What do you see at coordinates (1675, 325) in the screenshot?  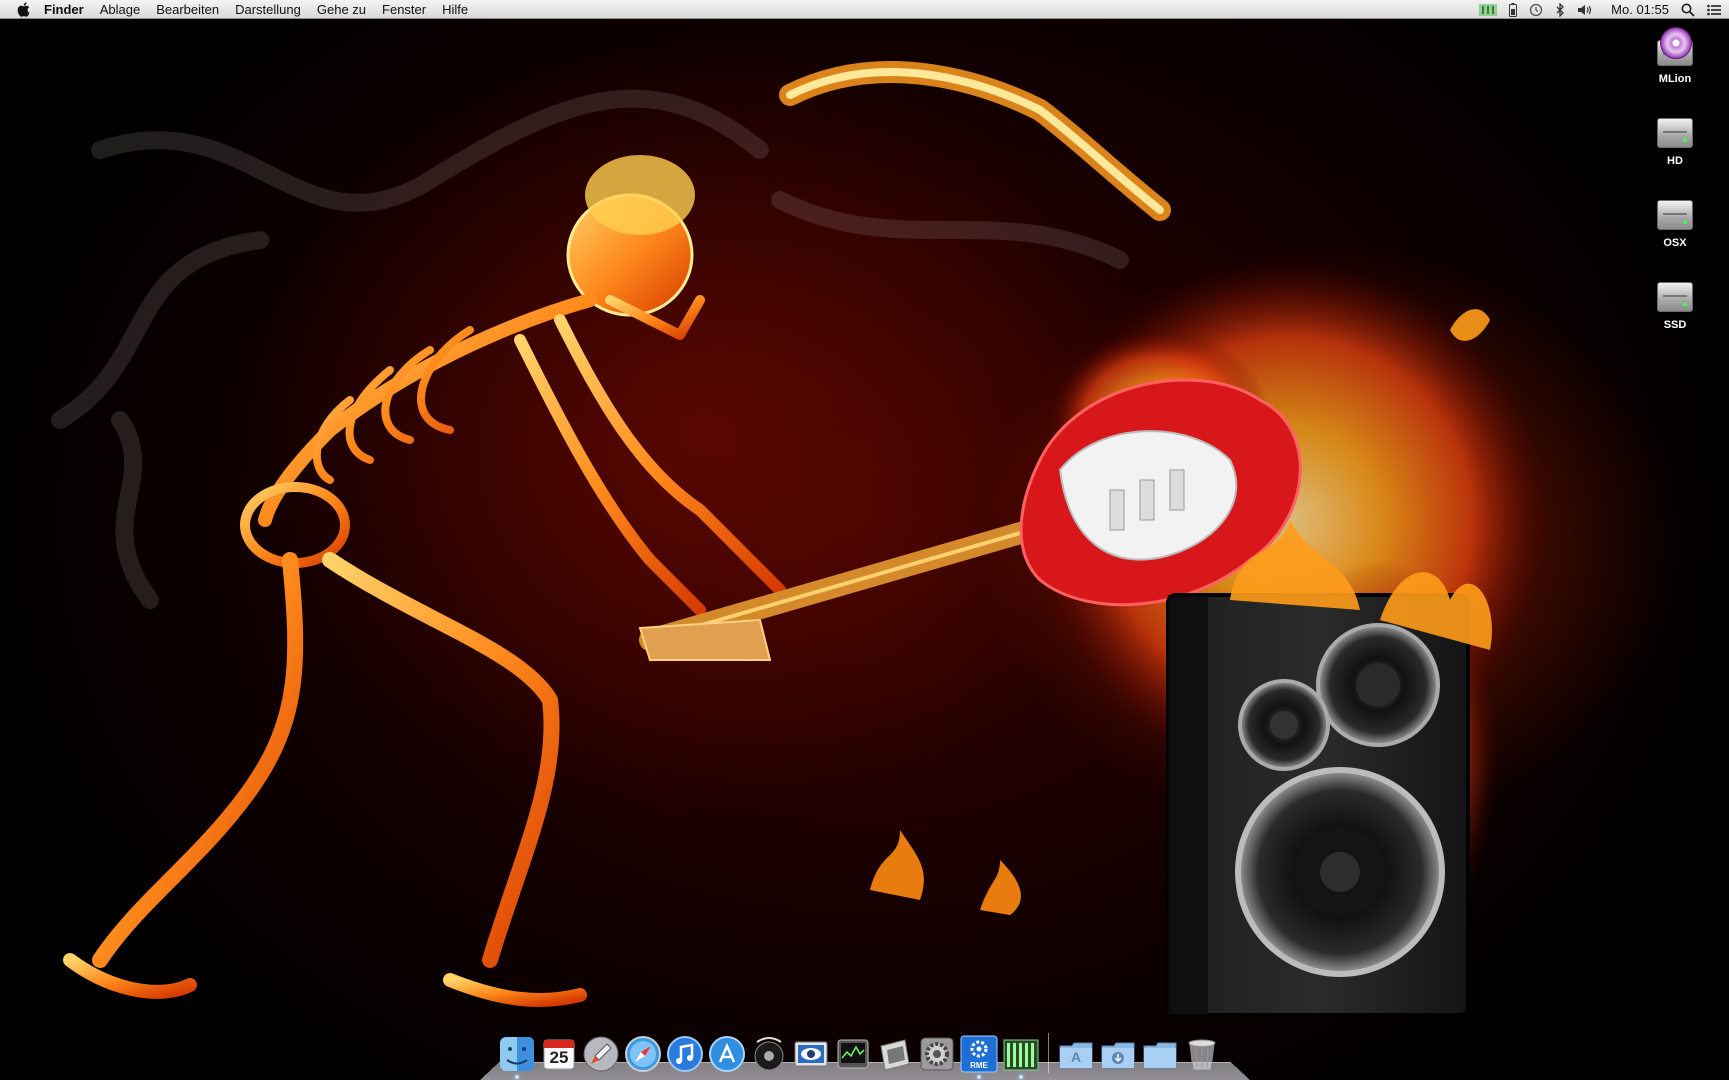 I see `desktop-icon-label: SSD` at bounding box center [1675, 325].